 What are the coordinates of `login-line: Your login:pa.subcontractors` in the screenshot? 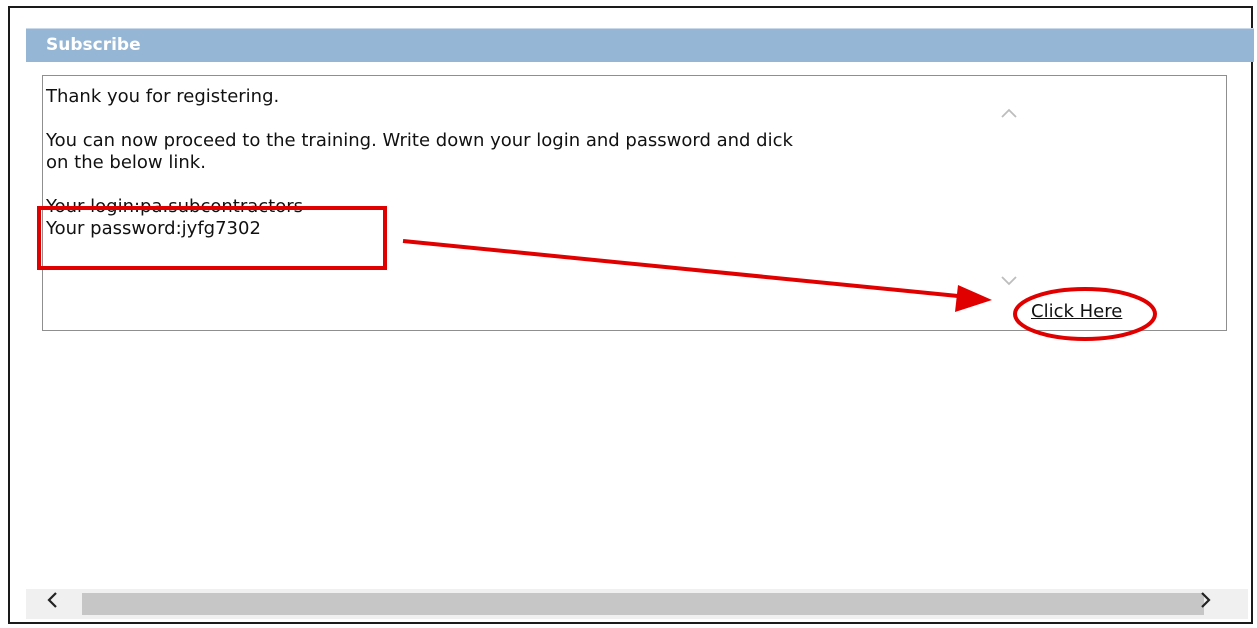 It's located at (175, 206).